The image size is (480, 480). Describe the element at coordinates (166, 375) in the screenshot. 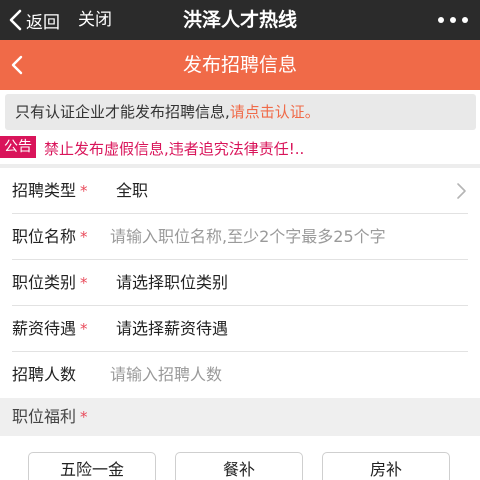

I see `headcount-input: 请输入招聘人数` at that location.